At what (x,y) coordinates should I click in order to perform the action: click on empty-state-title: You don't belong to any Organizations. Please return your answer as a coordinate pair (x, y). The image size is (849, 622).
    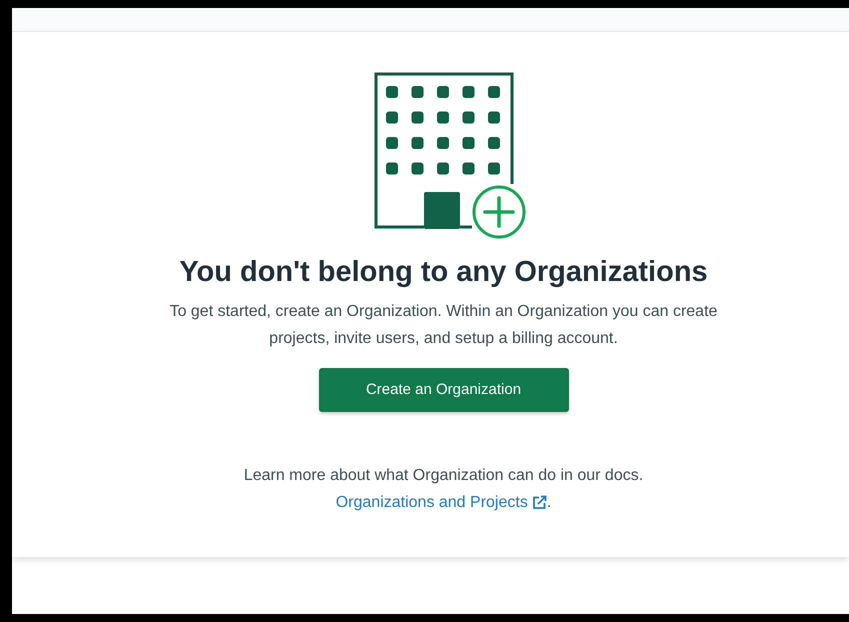
    Looking at the image, I should click on (443, 272).